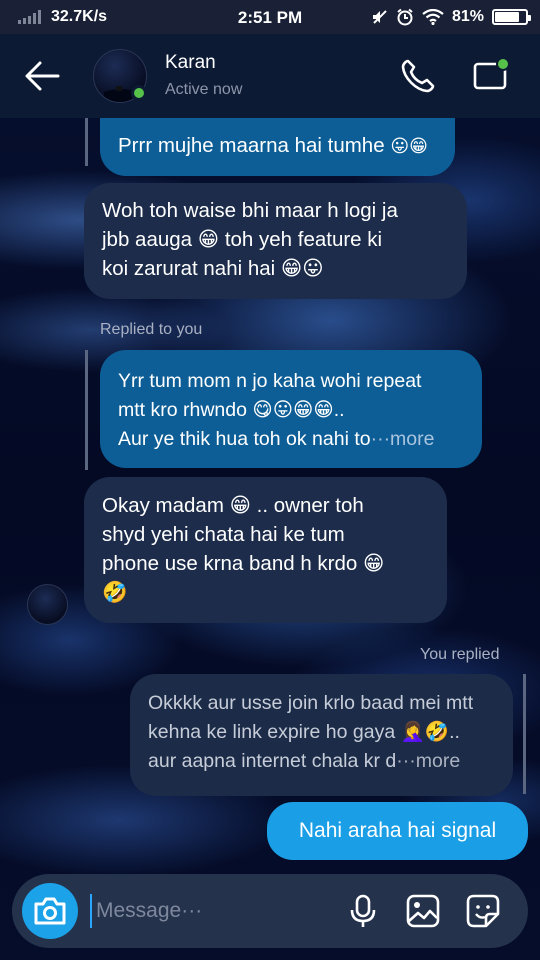  I want to click on message-line: jbb aauga 😁 toh yeh feature ki, so click(242, 239).